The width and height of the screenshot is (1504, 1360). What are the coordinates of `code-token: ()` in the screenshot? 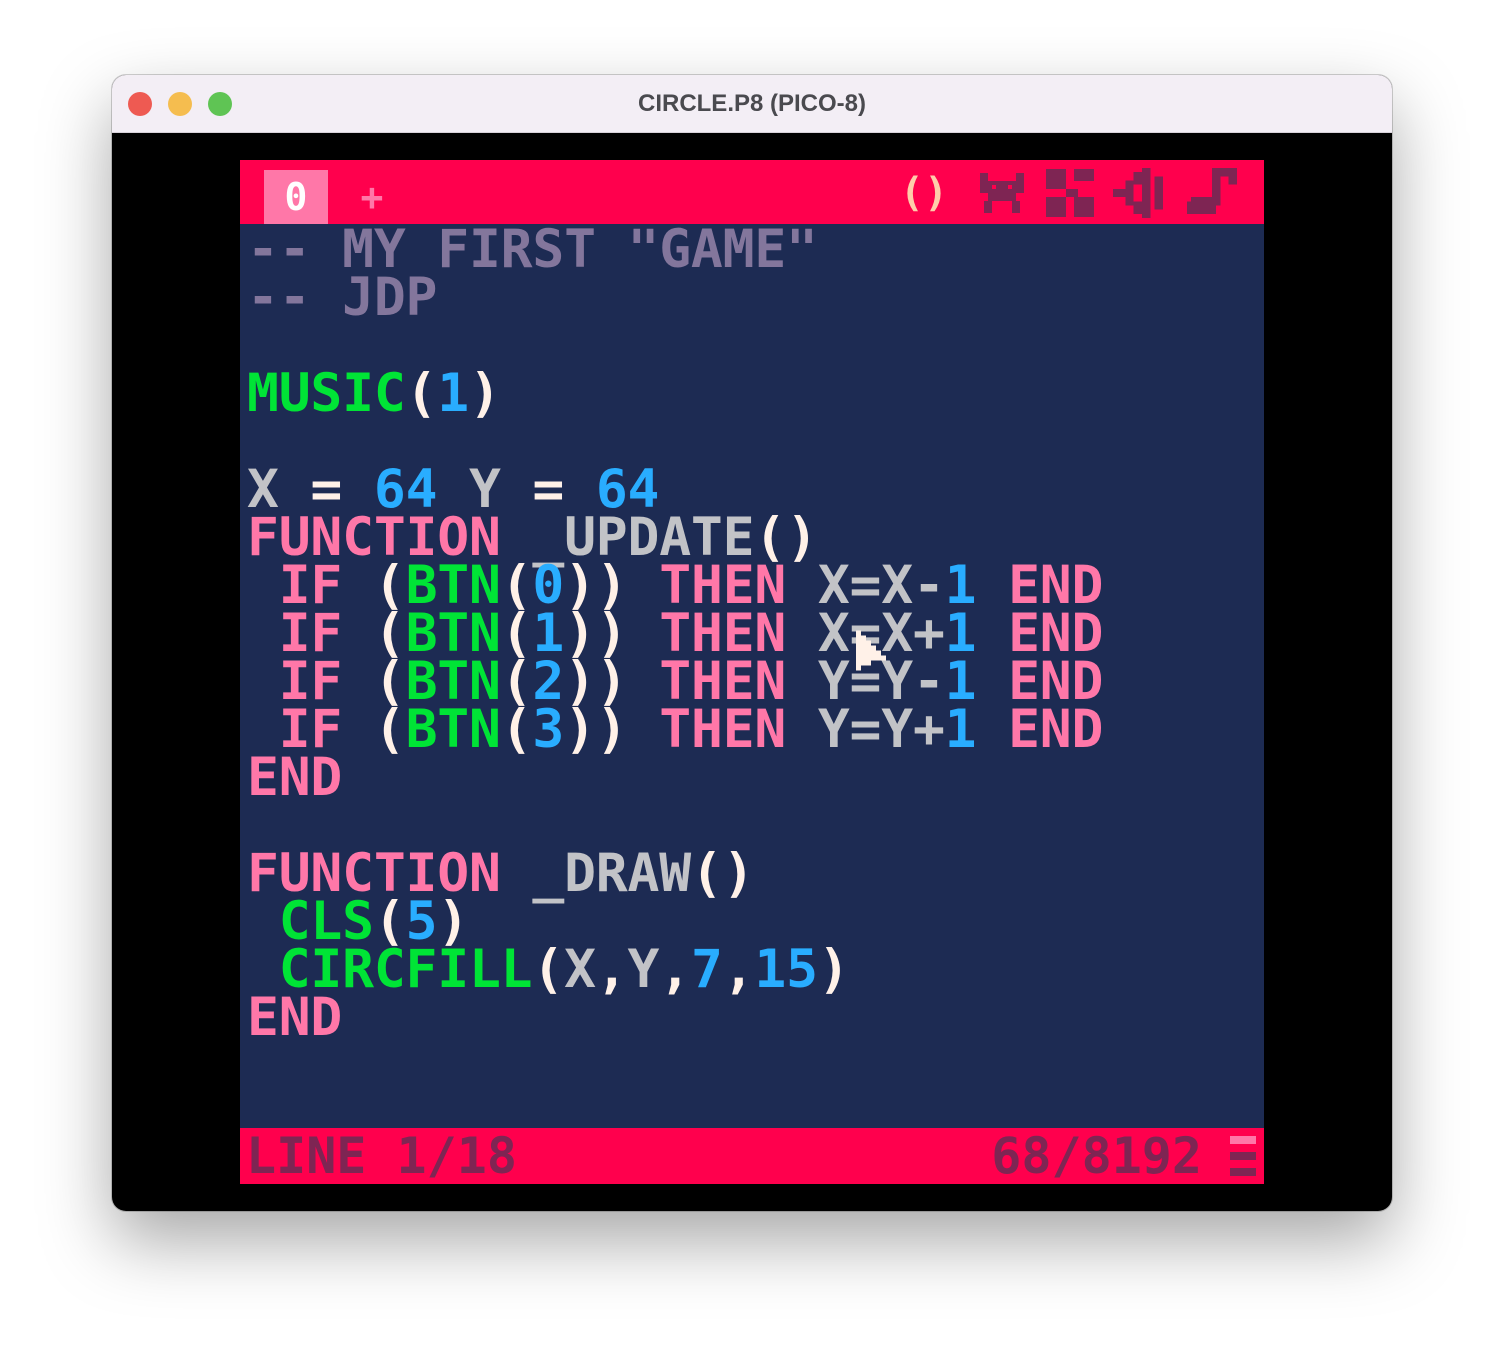 It's located at (722, 873).